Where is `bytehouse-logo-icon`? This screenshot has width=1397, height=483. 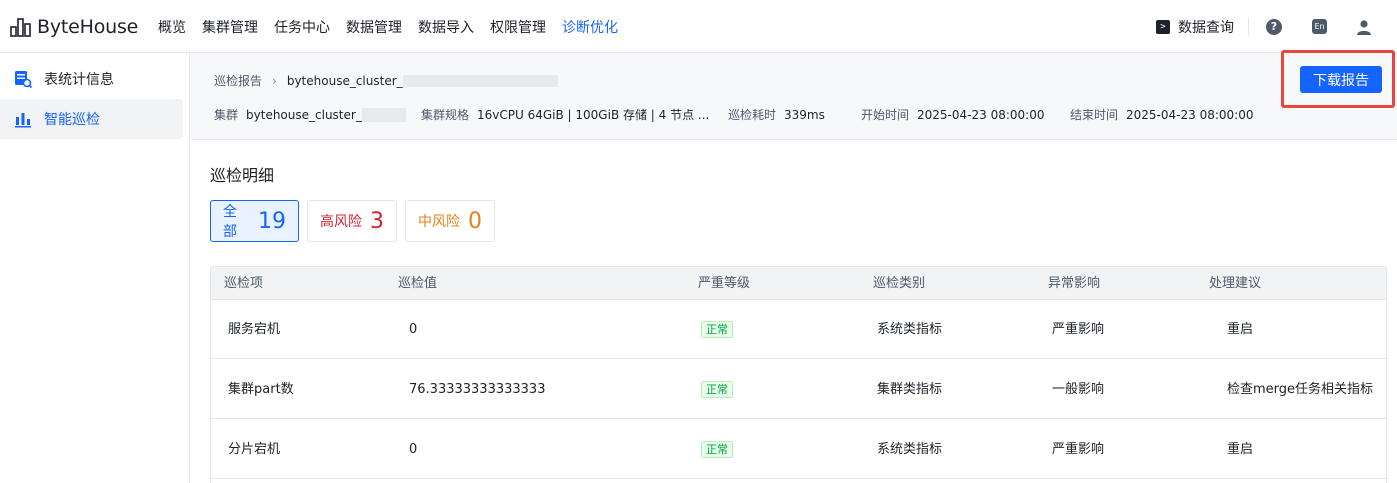 bytehouse-logo-icon is located at coordinates (20, 27).